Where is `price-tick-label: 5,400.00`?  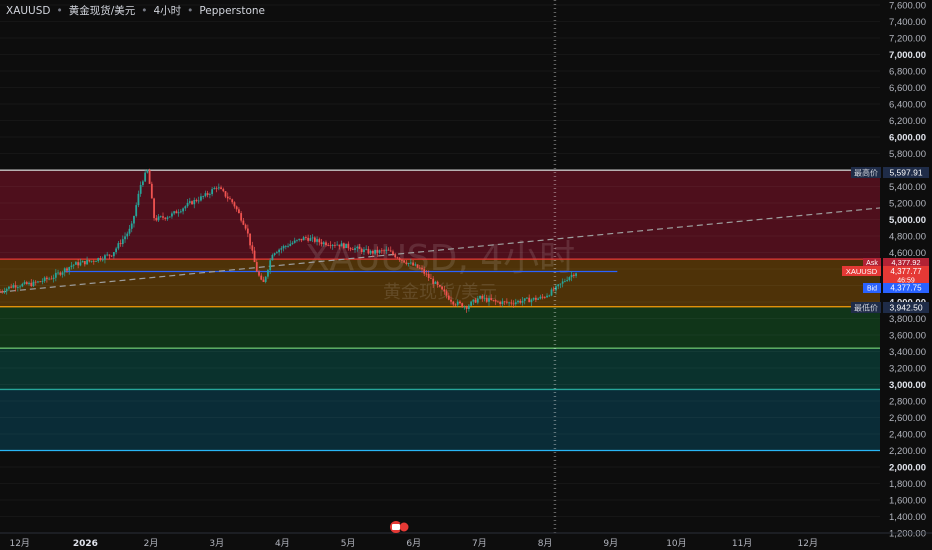 price-tick-label: 5,400.00 is located at coordinates (907, 187).